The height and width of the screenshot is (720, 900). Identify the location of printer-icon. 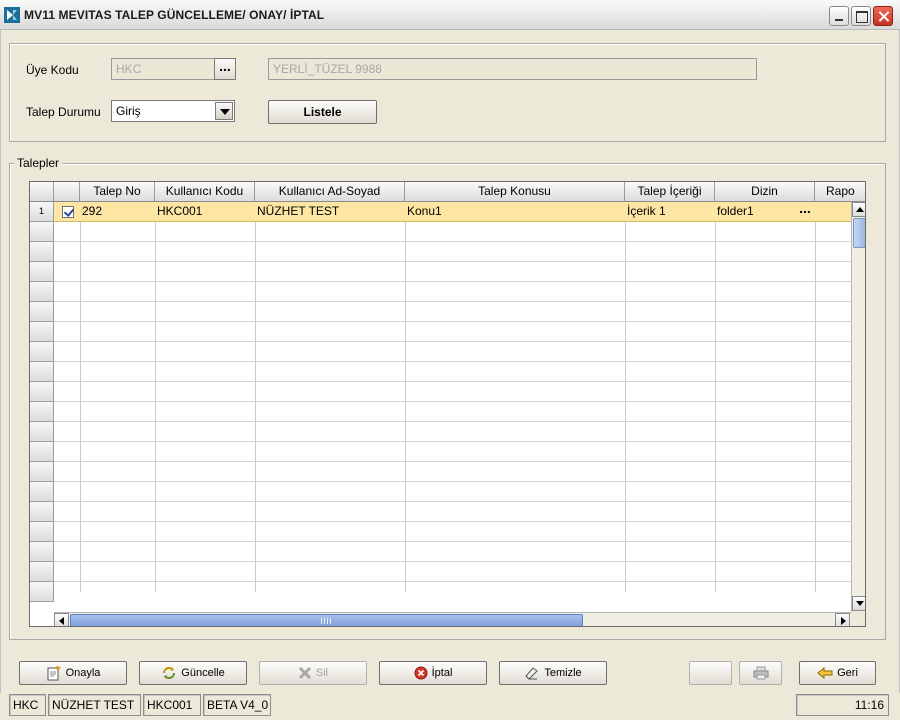
(760, 673).